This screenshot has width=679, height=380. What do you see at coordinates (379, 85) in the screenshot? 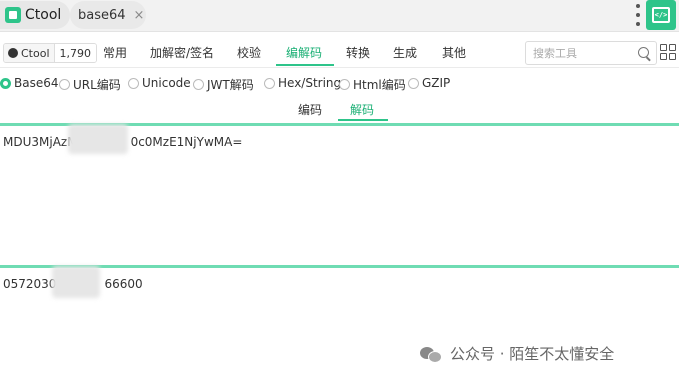
I see `tool-label: Html编码` at bounding box center [379, 85].